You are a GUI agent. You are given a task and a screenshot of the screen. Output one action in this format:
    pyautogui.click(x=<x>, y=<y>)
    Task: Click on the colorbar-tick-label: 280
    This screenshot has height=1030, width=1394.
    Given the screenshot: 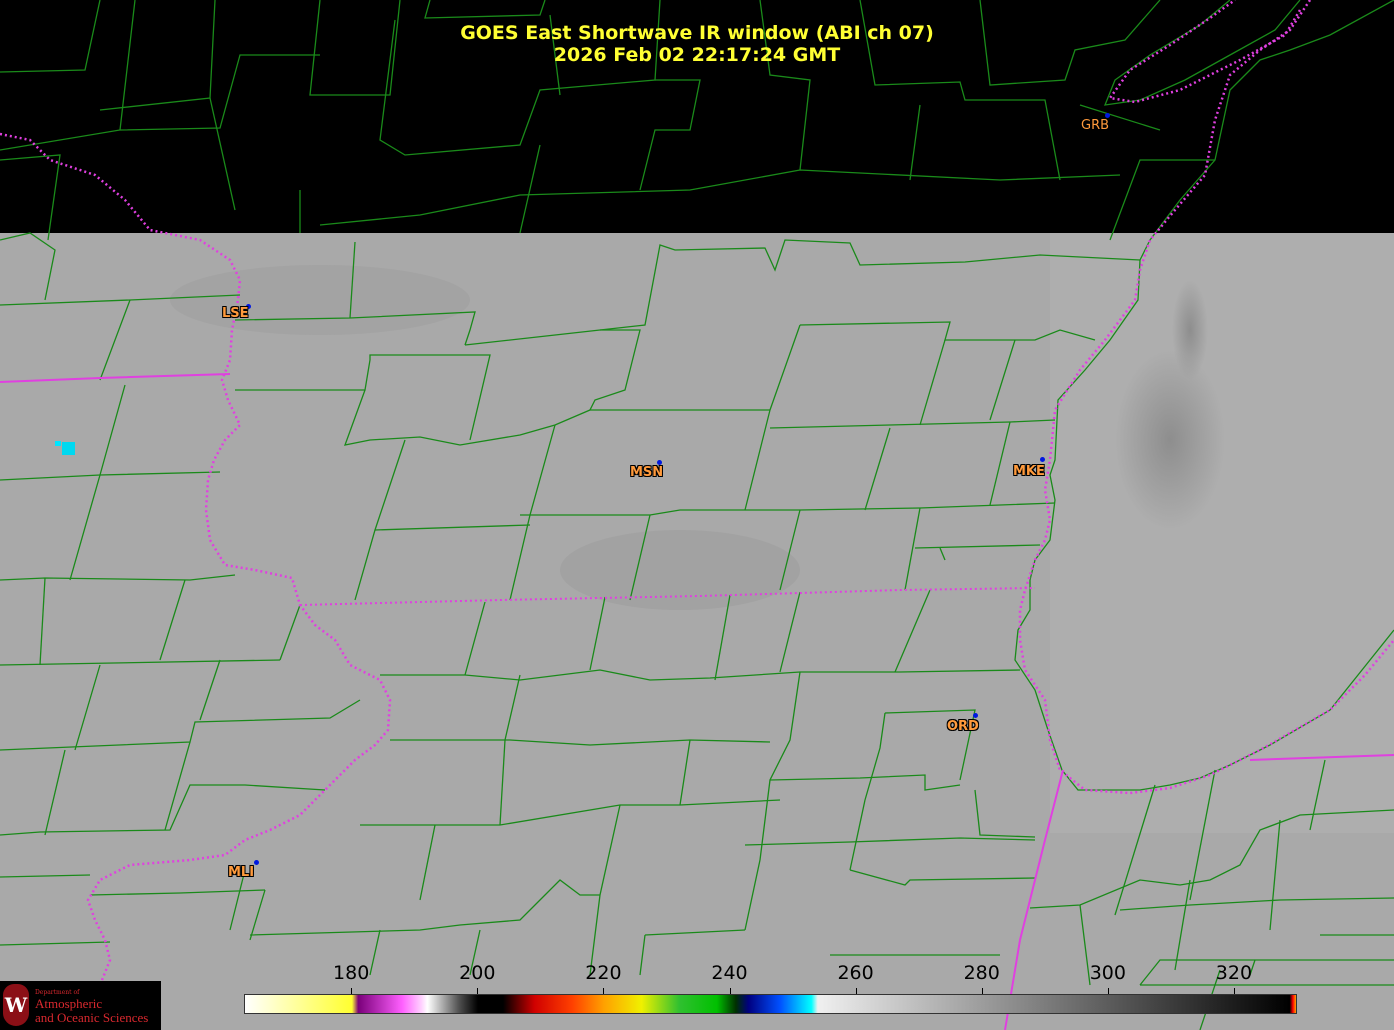 What is the action you would take?
    pyautogui.click(x=981, y=973)
    